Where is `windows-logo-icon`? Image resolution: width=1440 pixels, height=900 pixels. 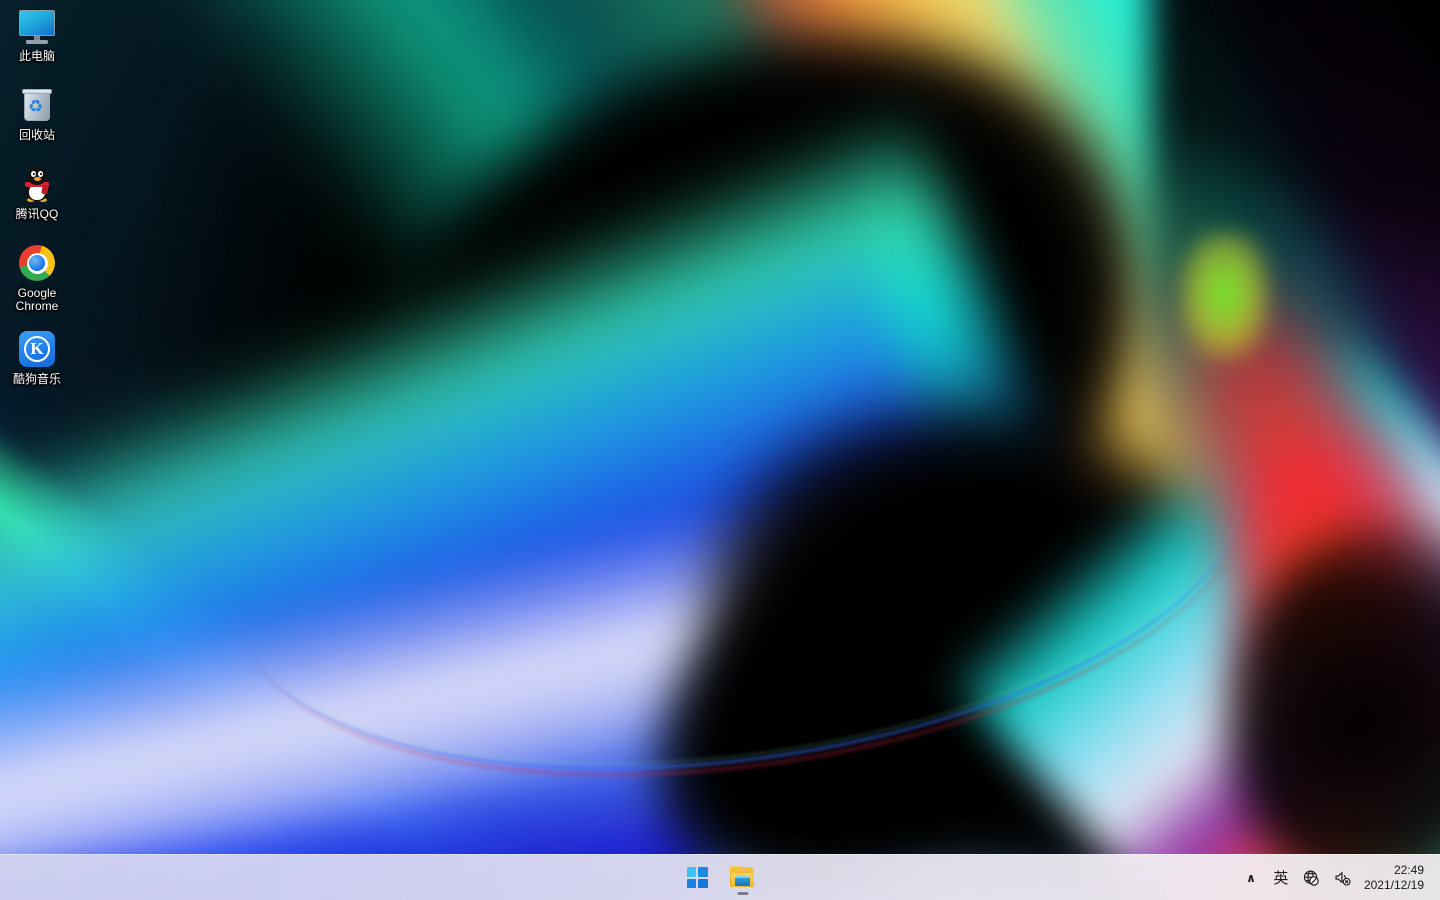 windows-logo-icon is located at coordinates (697, 877).